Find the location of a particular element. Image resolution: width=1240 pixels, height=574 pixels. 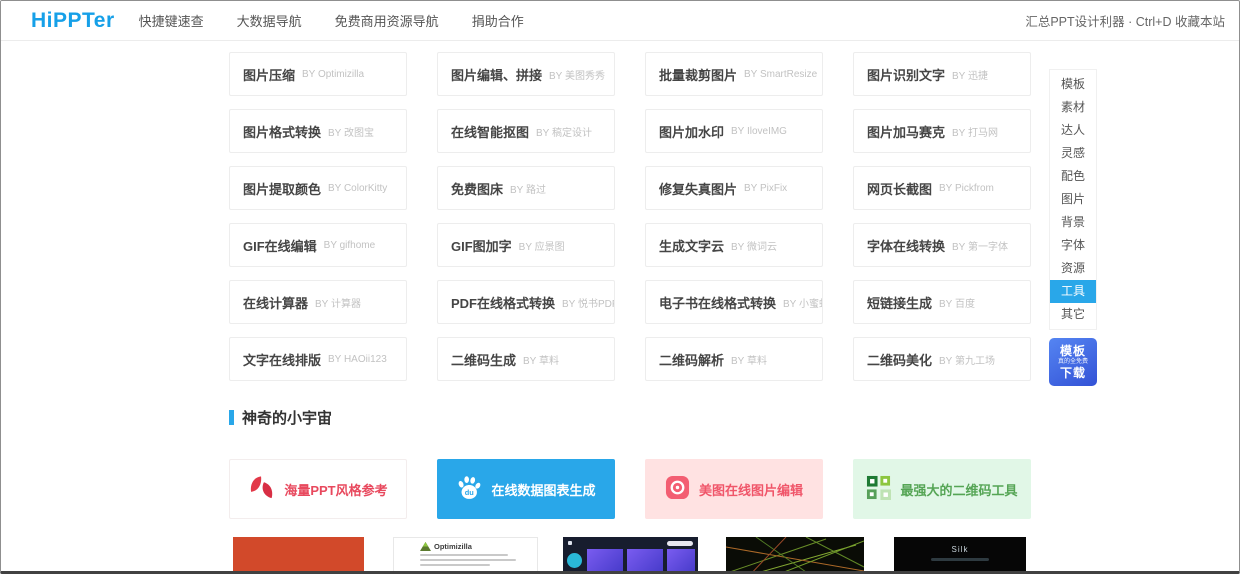

tool-card: 电子书在线格式转换 BY 小蜜蜂 is located at coordinates (734, 302).